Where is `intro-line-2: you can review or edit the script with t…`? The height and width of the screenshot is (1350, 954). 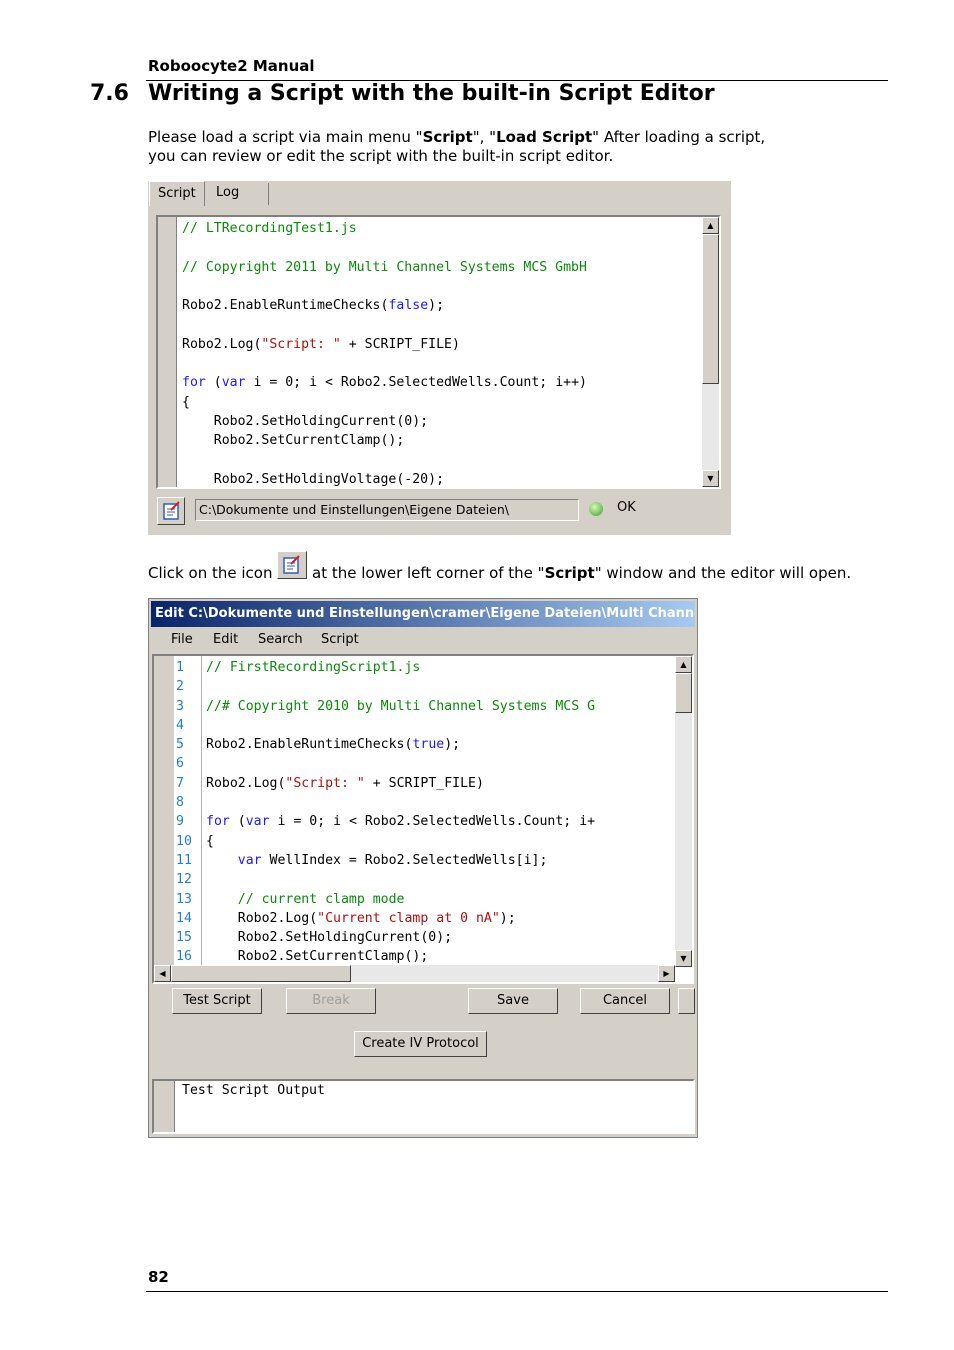
intro-line-2: you can review or edit the script with t… is located at coordinates (381, 156).